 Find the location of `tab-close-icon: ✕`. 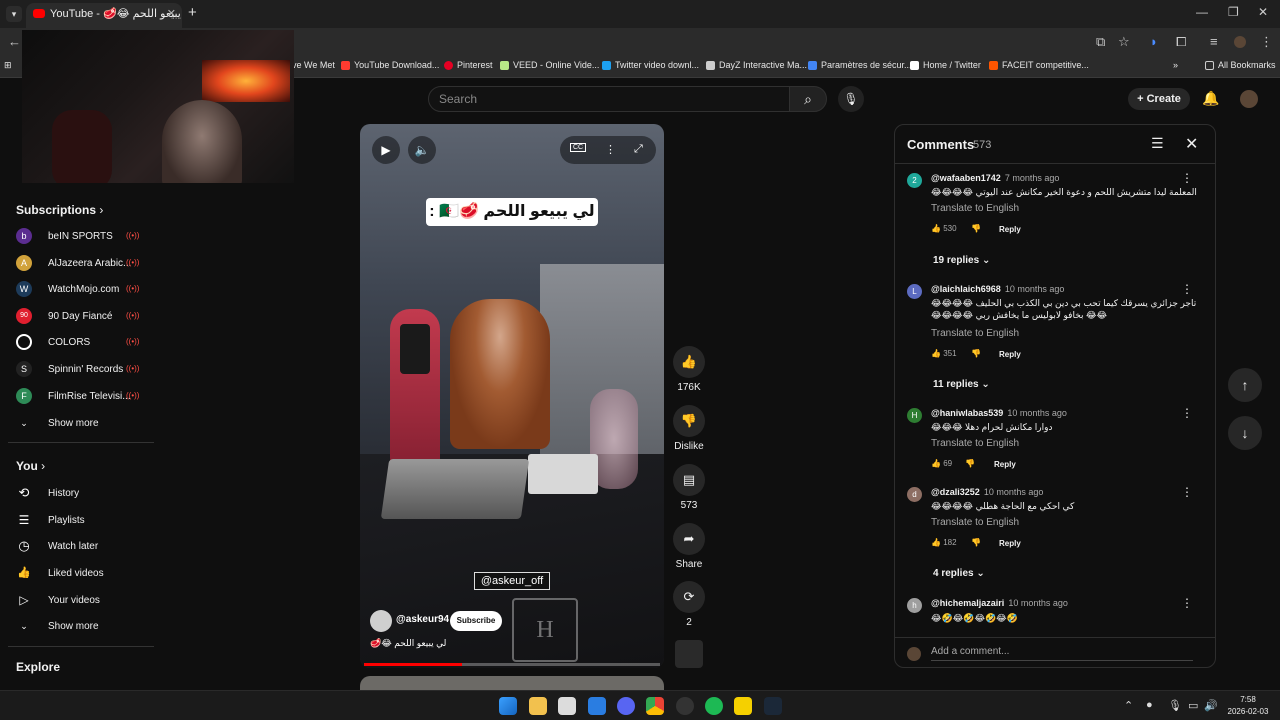

tab-close-icon: ✕ is located at coordinates (171, 14).